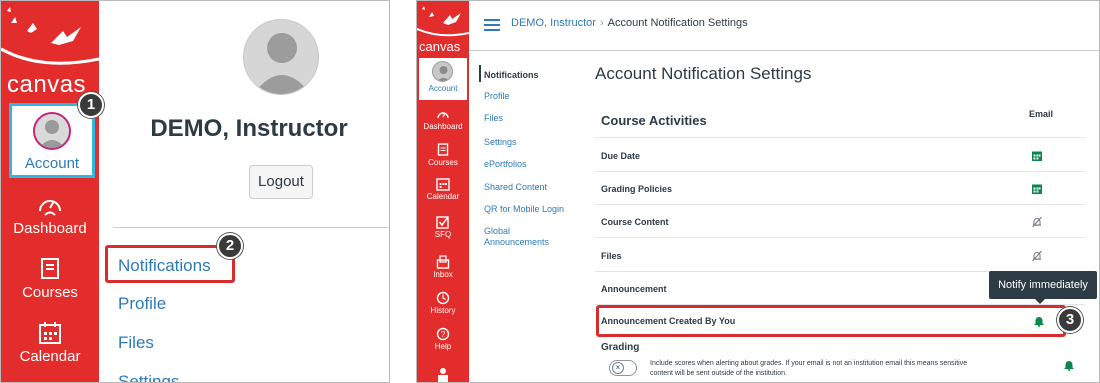  What do you see at coordinates (281, 182) in the screenshot?
I see `logout-button: Logout` at bounding box center [281, 182].